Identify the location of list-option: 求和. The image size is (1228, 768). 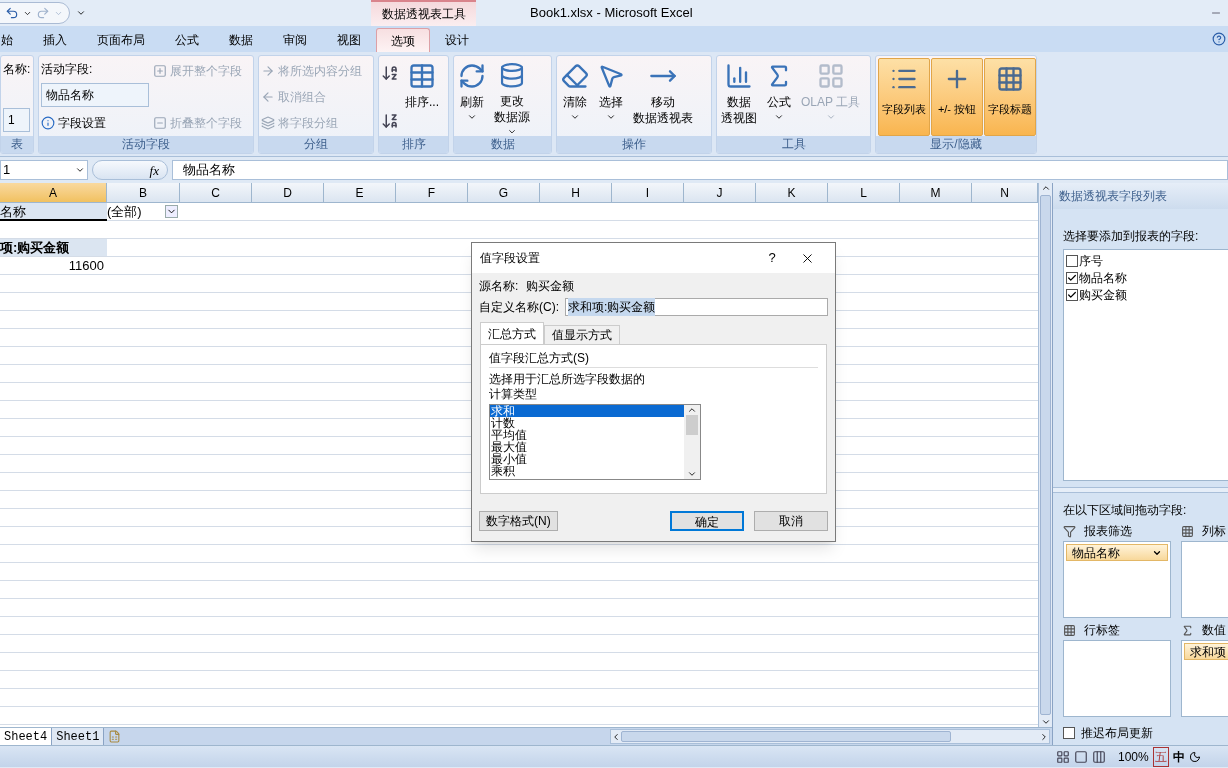
(587, 411).